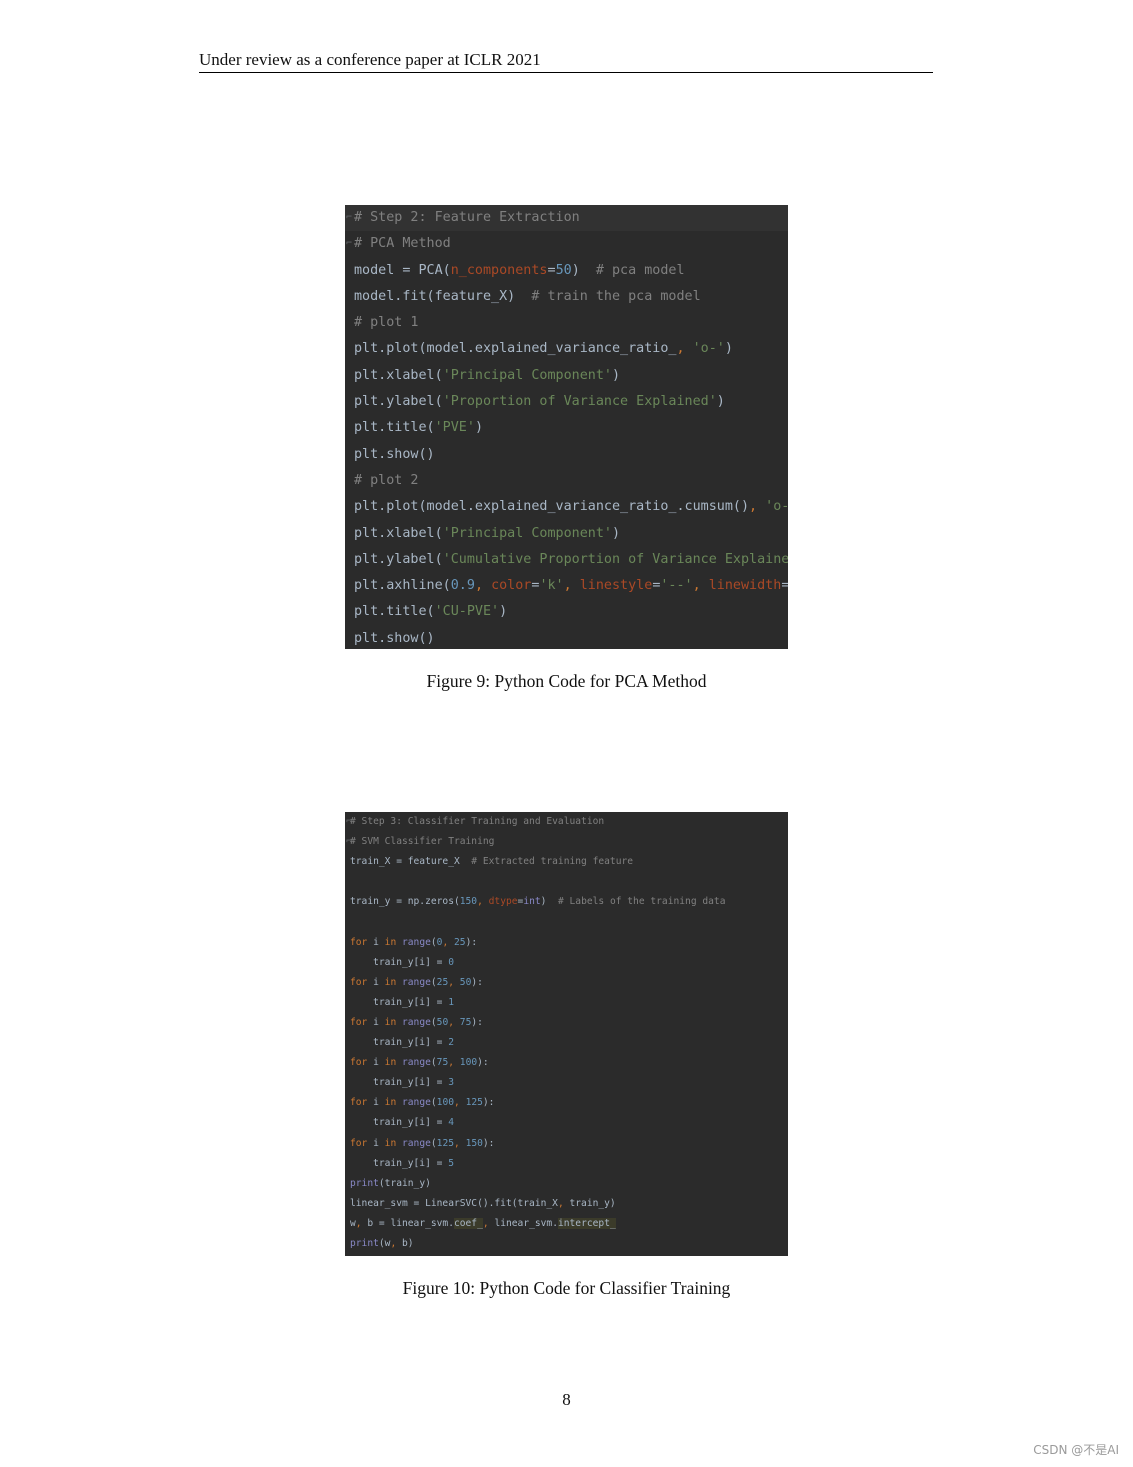  I want to click on code-line: for i in range(0, 25):, so click(566, 943).